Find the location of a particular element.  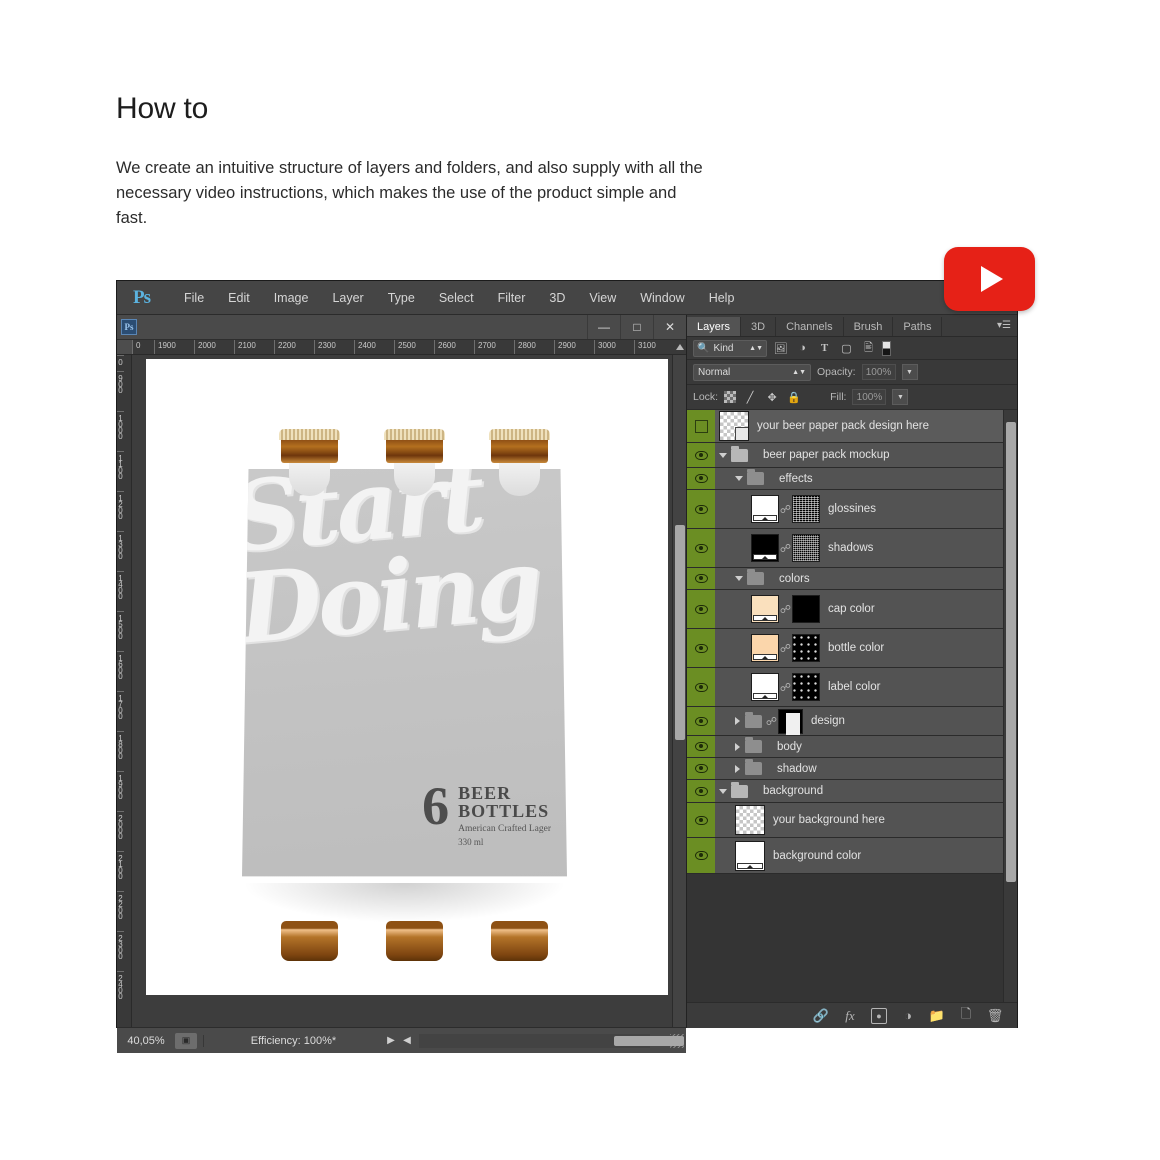

table-row: ☍ bottle color is located at coordinates (845, 648).